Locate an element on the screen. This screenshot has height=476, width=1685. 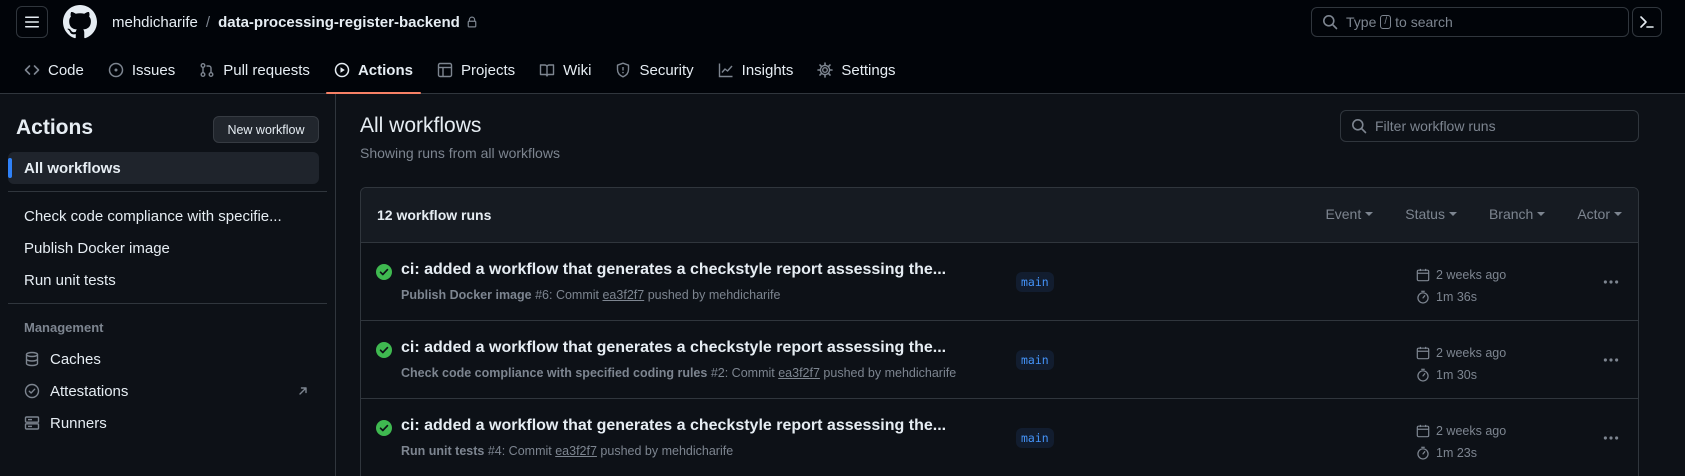
new-workflow-button: New workflow is located at coordinates (266, 129).